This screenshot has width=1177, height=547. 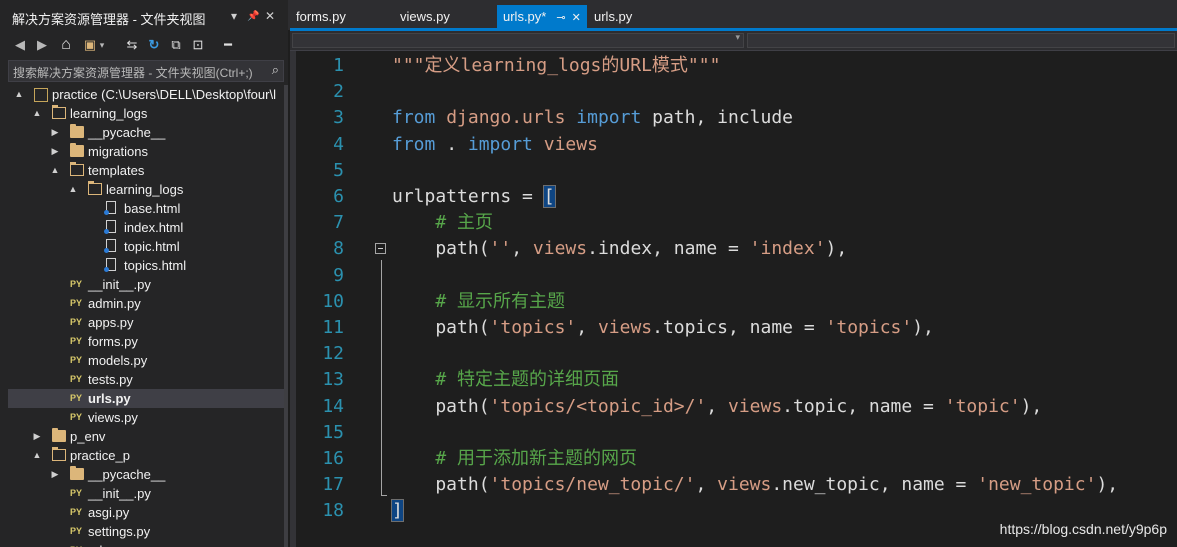 I want to click on line-number: 18, so click(x=333, y=511).